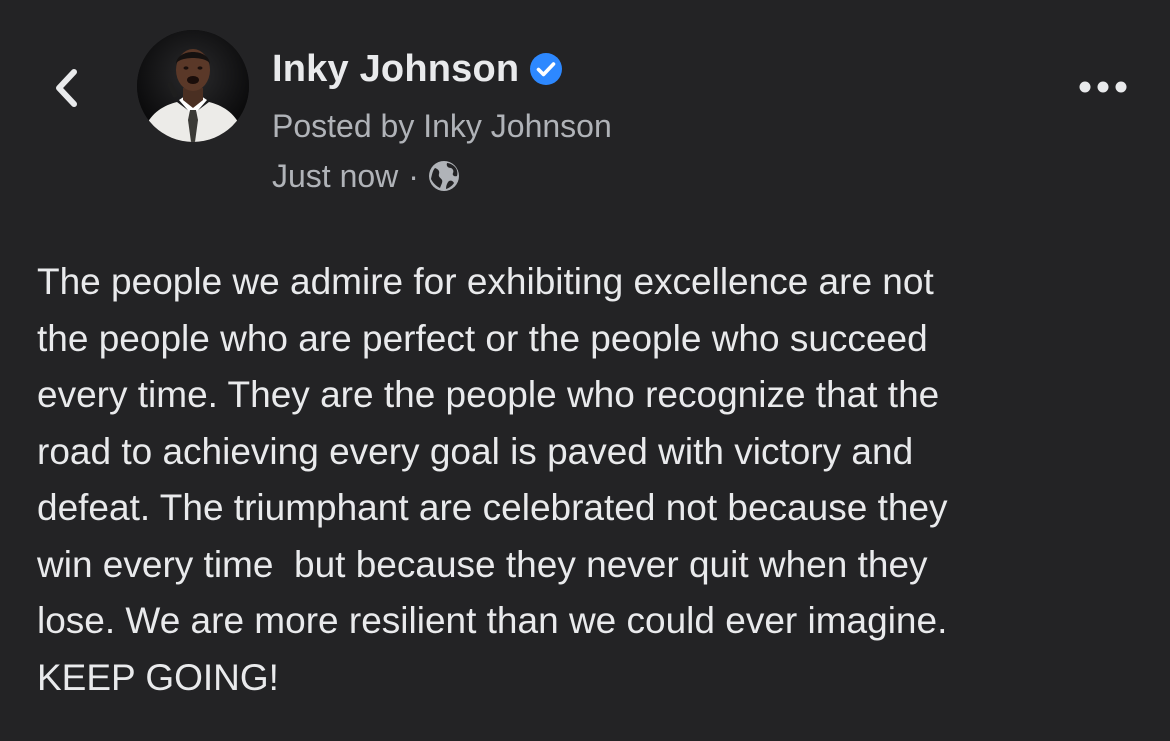 The height and width of the screenshot is (741, 1170). I want to click on more-options-button, so click(1103, 87).